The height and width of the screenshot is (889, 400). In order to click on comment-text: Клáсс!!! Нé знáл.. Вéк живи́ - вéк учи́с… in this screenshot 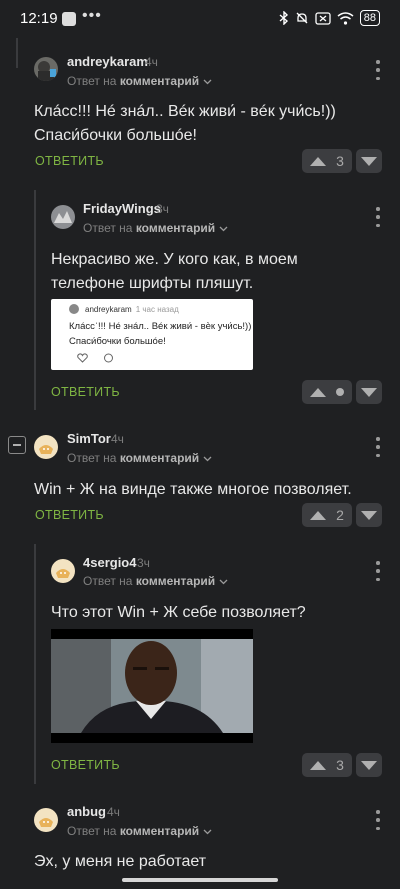, I will do `click(185, 123)`.